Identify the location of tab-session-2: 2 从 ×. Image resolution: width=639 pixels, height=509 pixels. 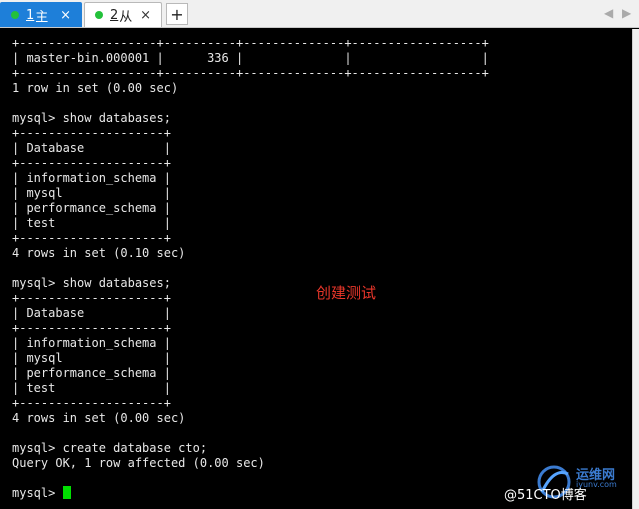
(123, 14).